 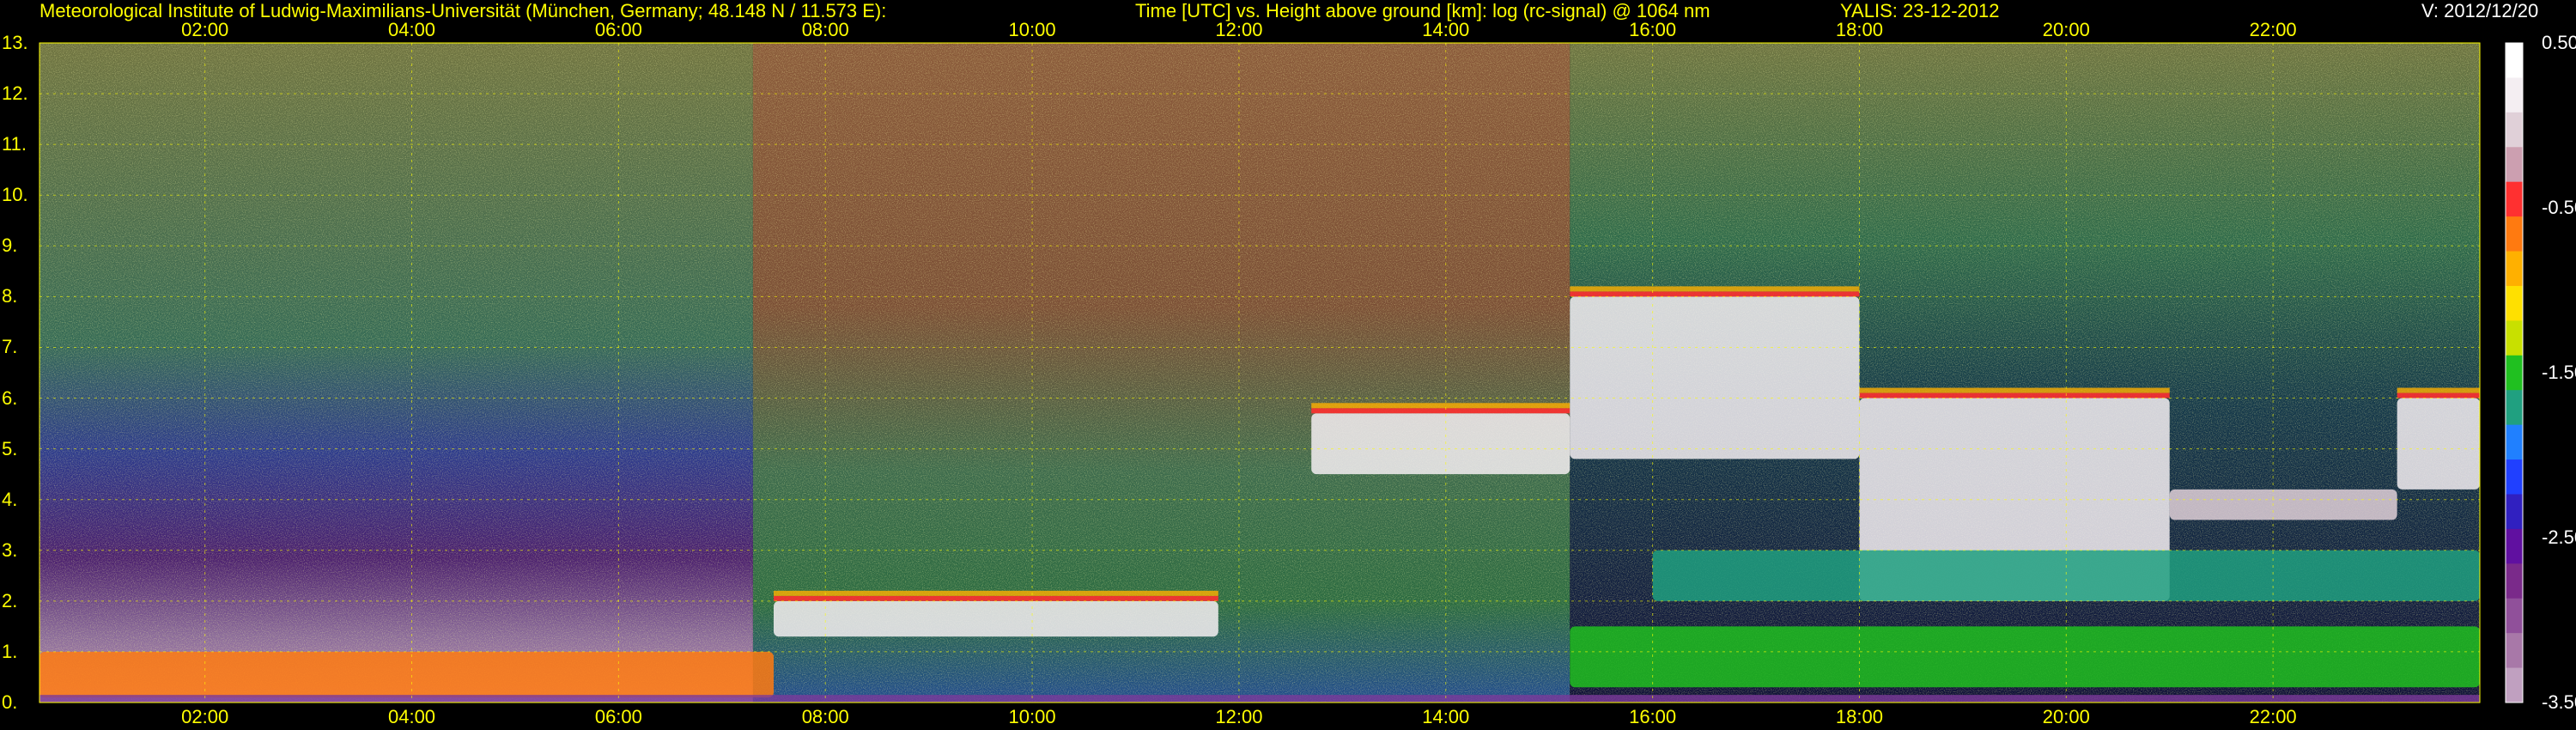 What do you see at coordinates (1239, 716) in the screenshot?
I see `x-tick-bottom-5: 12:00` at bounding box center [1239, 716].